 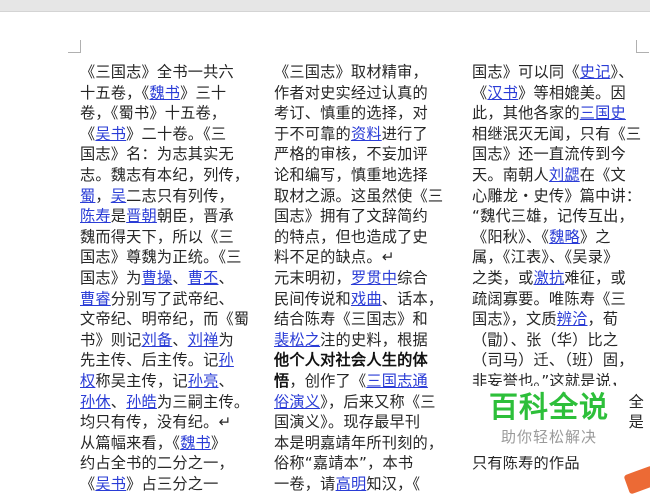 What do you see at coordinates (603, 113) in the screenshot?
I see `hyperlink: 三国史` at bounding box center [603, 113].